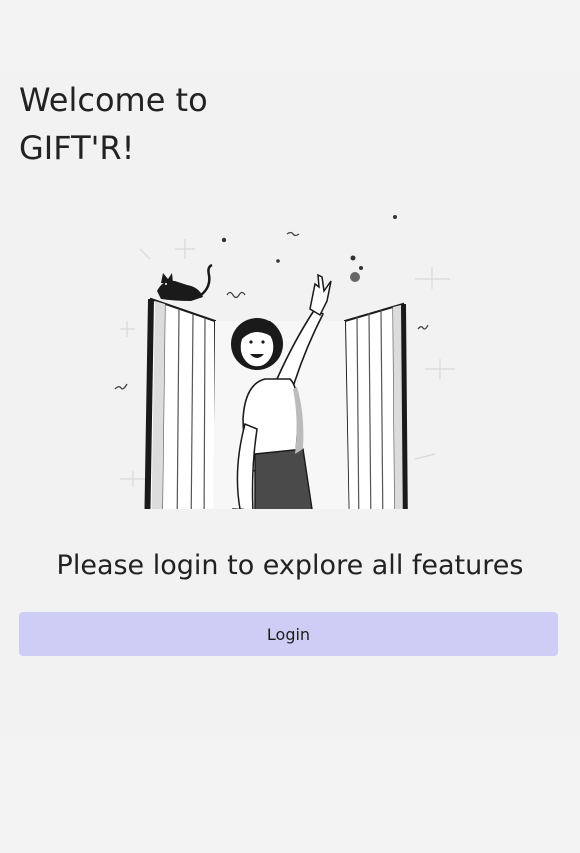 The width and height of the screenshot is (580, 853). I want to click on top-bar, so click(290, 33).